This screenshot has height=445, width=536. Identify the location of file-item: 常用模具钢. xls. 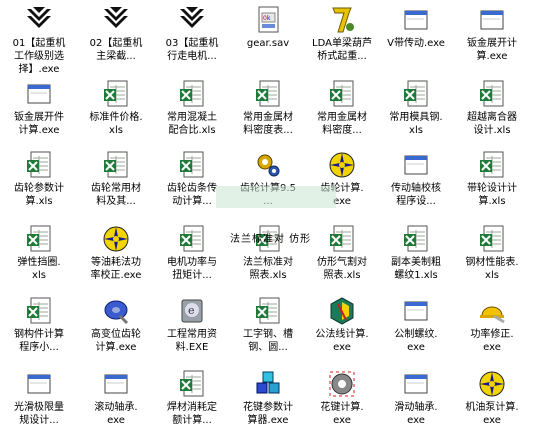
(416, 113).